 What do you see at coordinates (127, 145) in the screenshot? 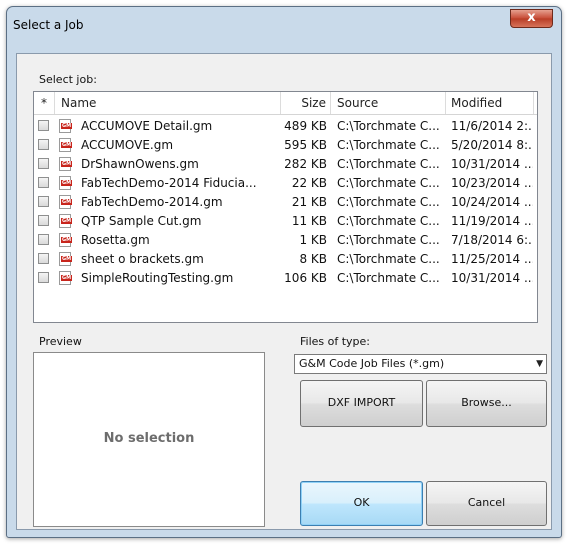
I see `row-name: ACCUMOVE.gm` at bounding box center [127, 145].